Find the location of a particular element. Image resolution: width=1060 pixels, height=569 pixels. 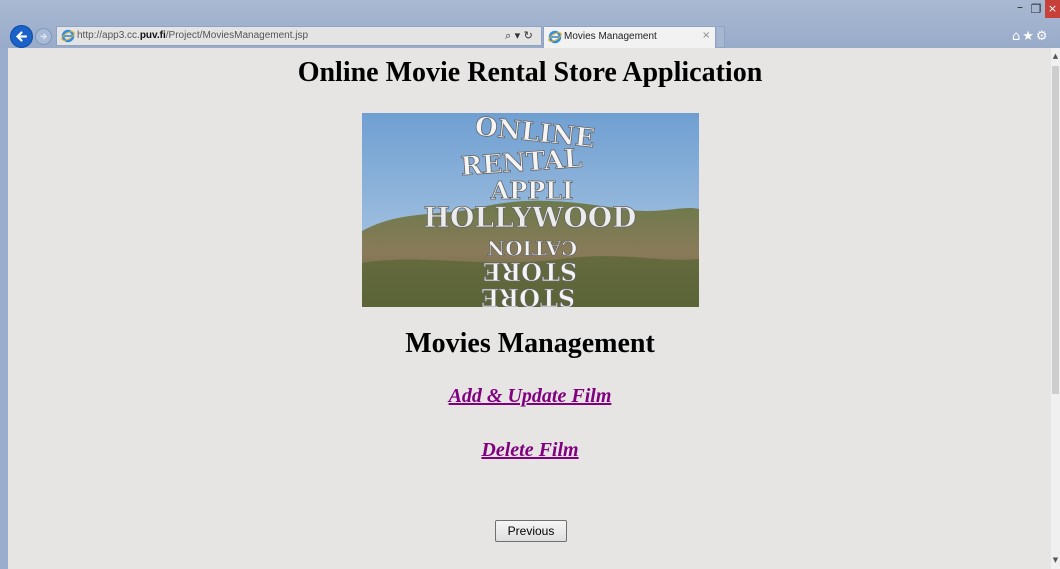

home-favorites-settings-icons: ⌂★⚙ is located at coordinates (1031, 36).